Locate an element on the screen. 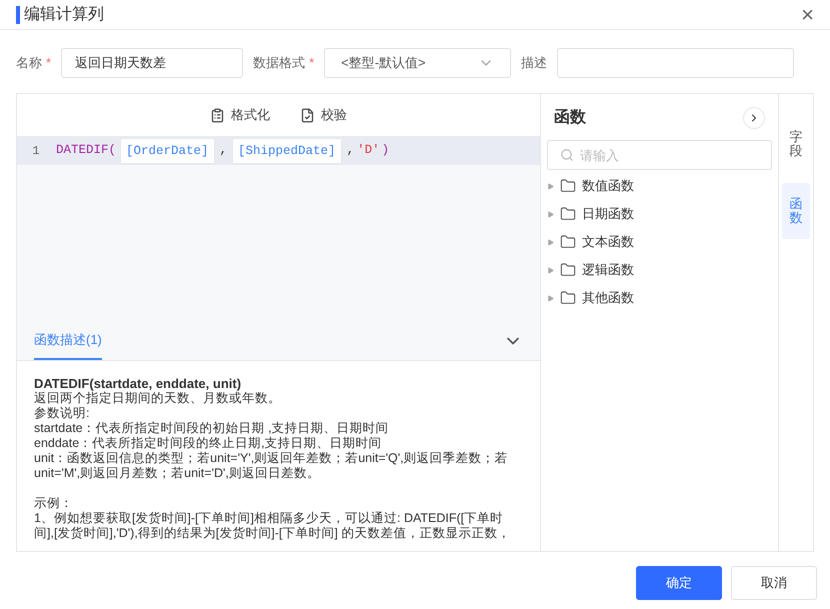 The height and width of the screenshot is (609, 830). document-check-icon is located at coordinates (307, 115).